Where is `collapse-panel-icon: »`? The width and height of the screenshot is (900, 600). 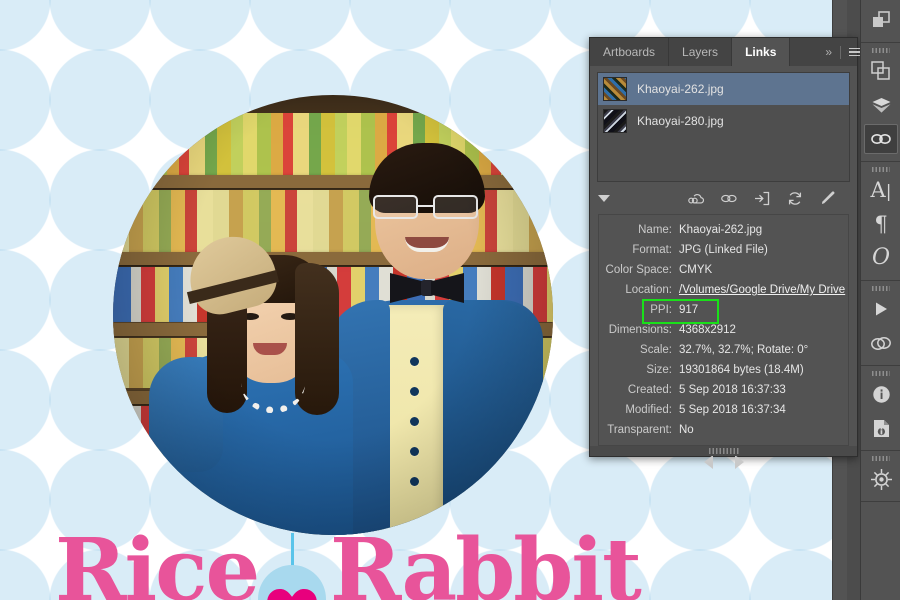 collapse-panel-icon: » is located at coordinates (828, 52).